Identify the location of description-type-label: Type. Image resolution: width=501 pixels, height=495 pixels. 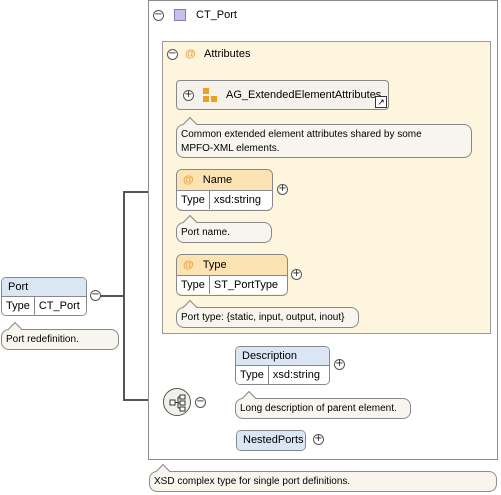
(252, 375).